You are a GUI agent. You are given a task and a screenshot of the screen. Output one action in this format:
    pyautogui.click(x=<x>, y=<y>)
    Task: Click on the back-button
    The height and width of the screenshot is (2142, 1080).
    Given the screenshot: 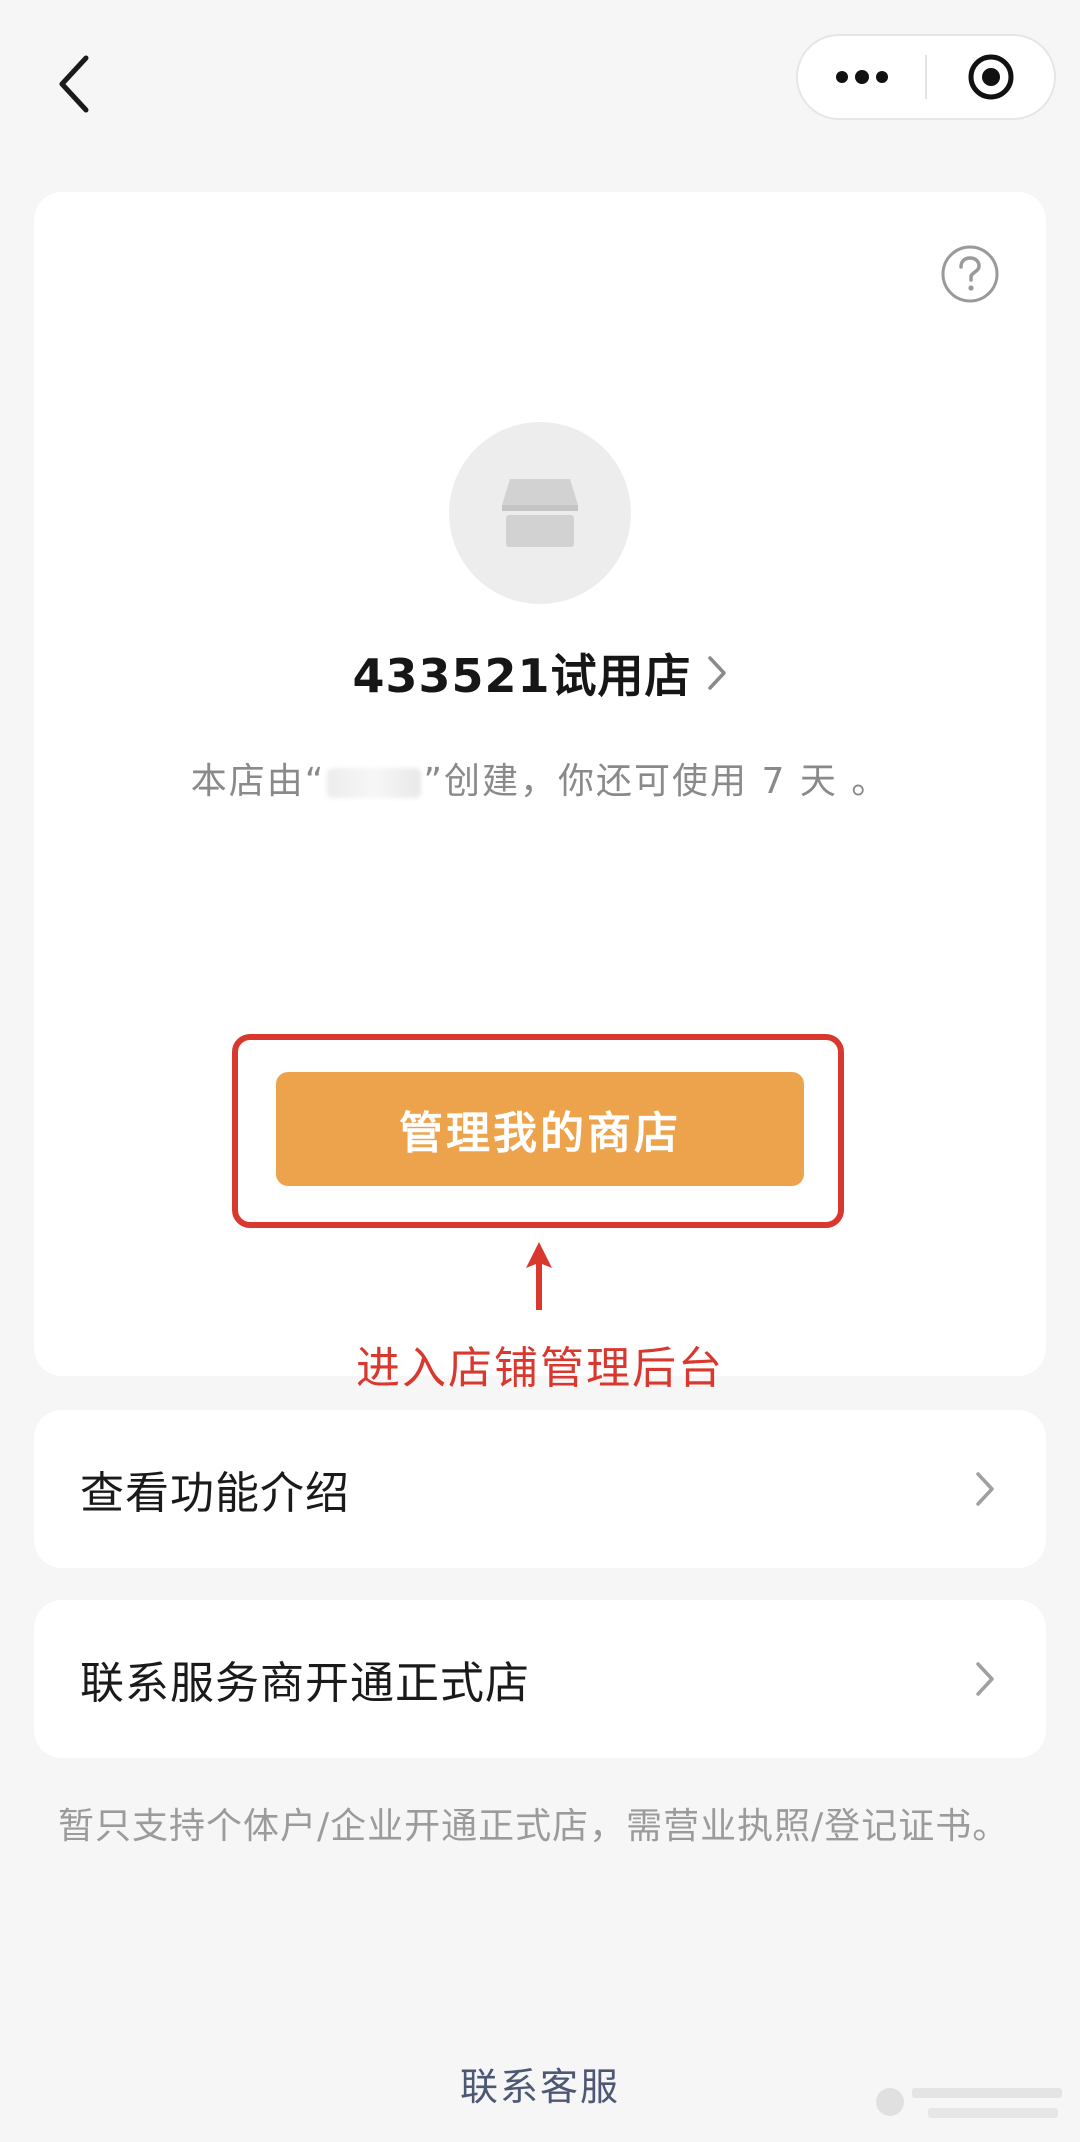 What is the action you would take?
    pyautogui.click(x=74, y=84)
    